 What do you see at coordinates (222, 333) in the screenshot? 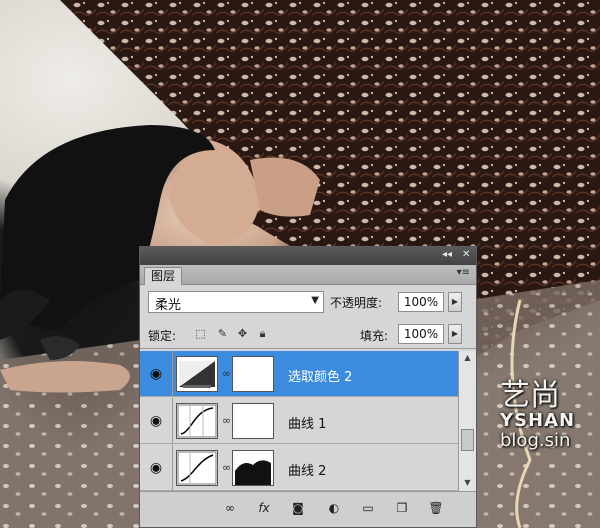
I see `lock-brush-icon: ✎` at bounding box center [222, 333].